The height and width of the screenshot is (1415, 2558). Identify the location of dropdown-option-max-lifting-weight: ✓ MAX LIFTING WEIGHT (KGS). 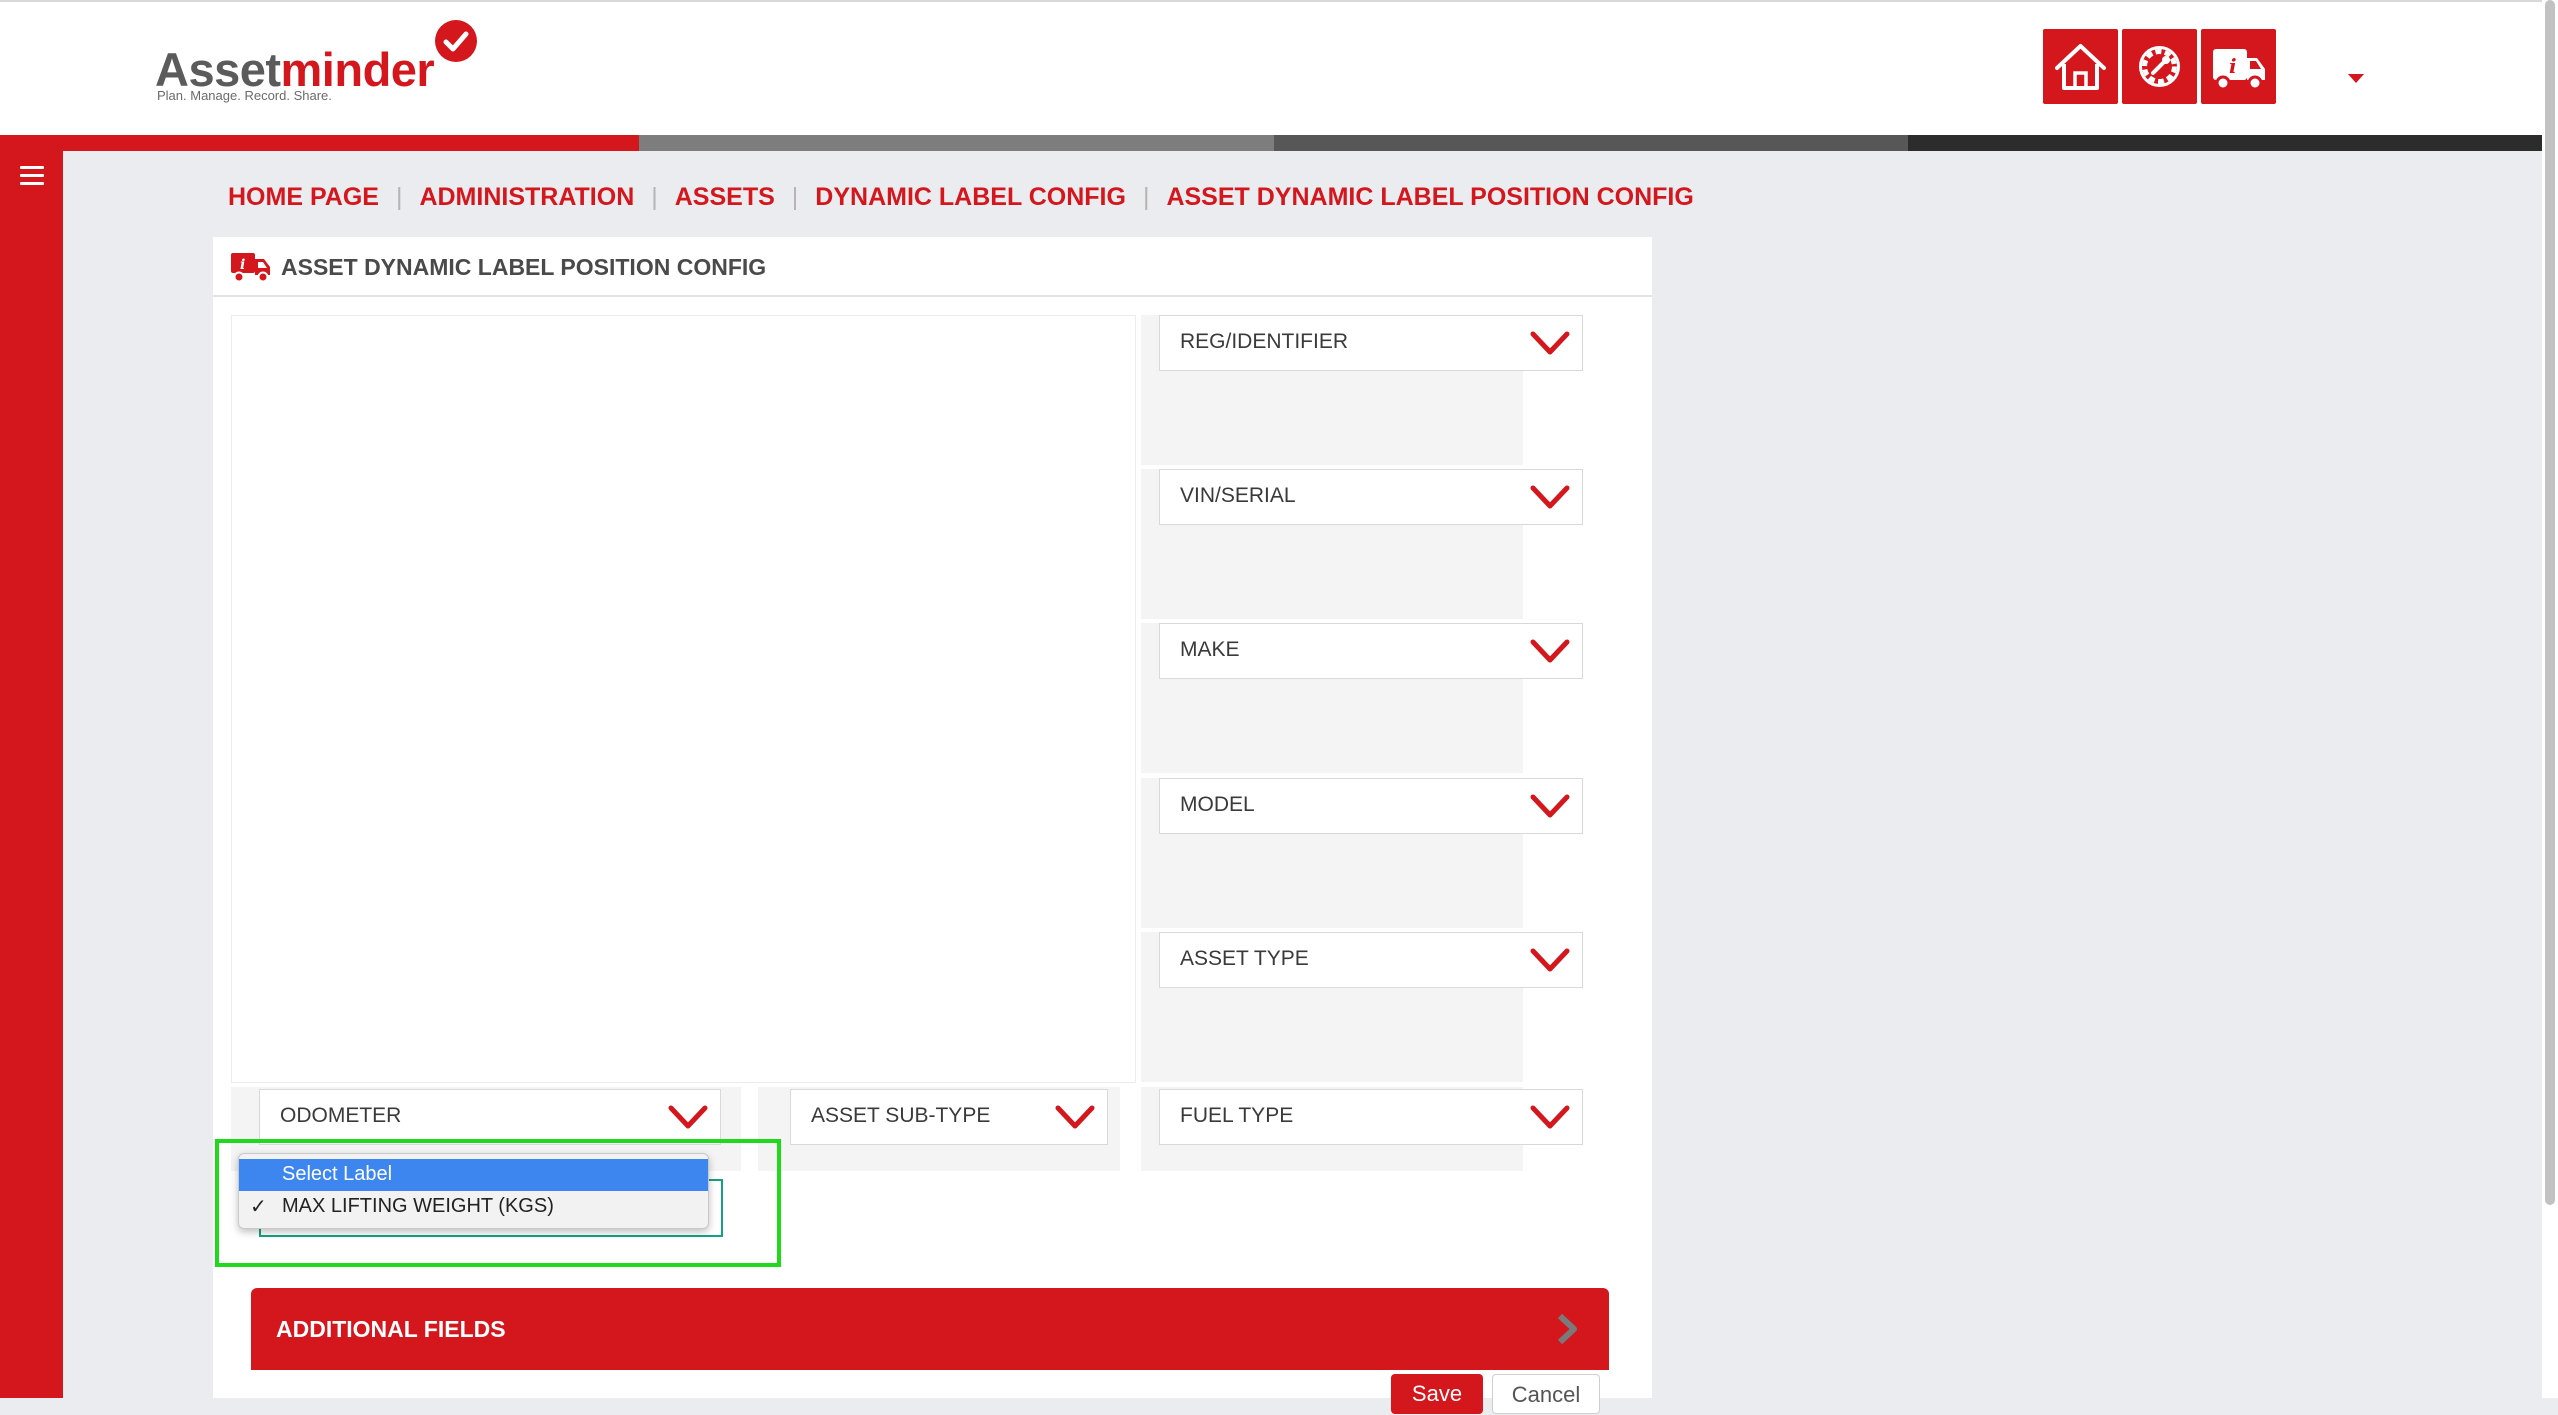
(473, 1207).